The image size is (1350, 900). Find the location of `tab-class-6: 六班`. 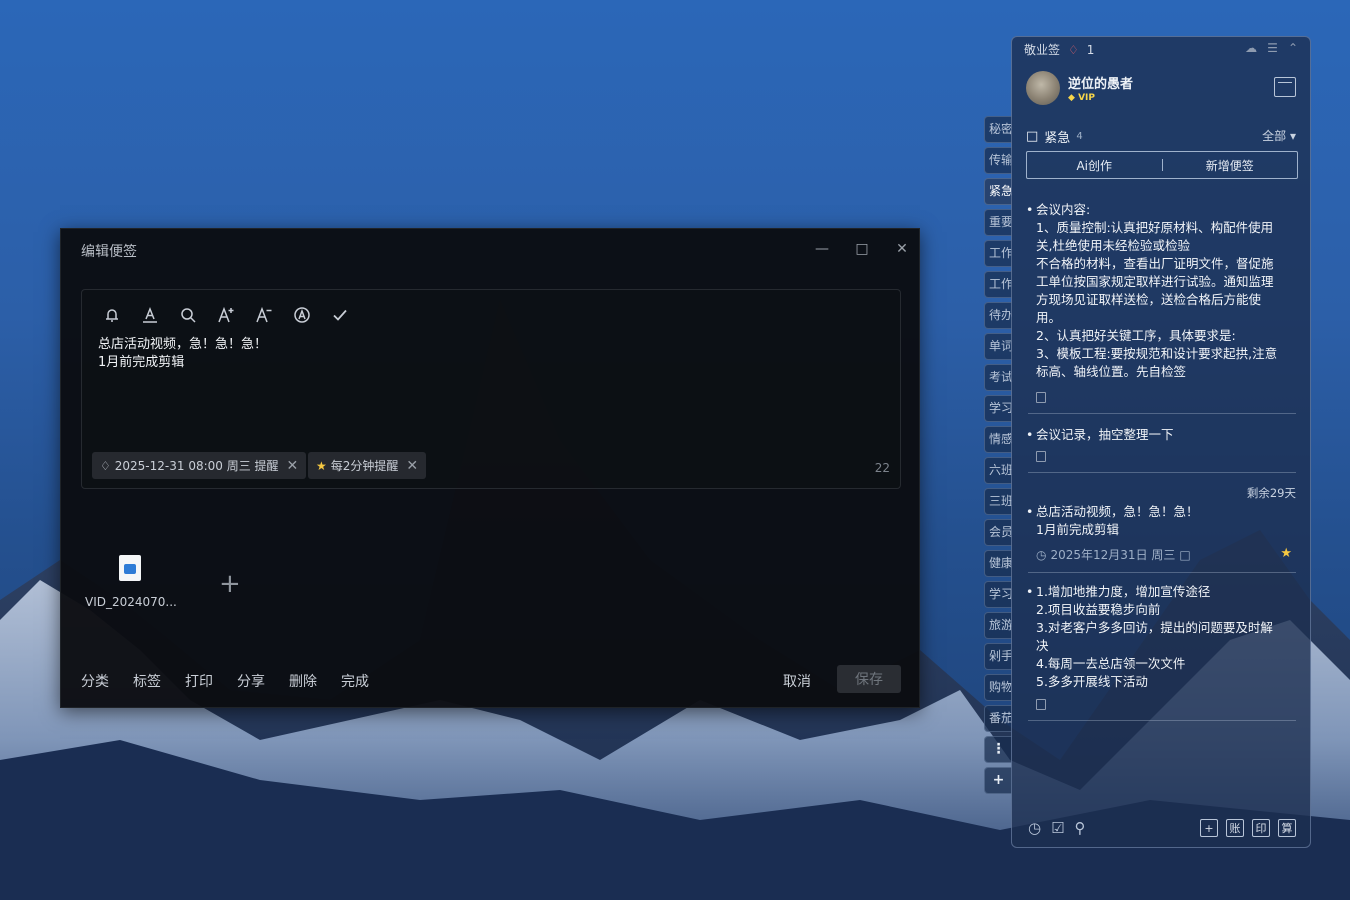

tab-class-6: 六班 is located at coordinates (998, 470).